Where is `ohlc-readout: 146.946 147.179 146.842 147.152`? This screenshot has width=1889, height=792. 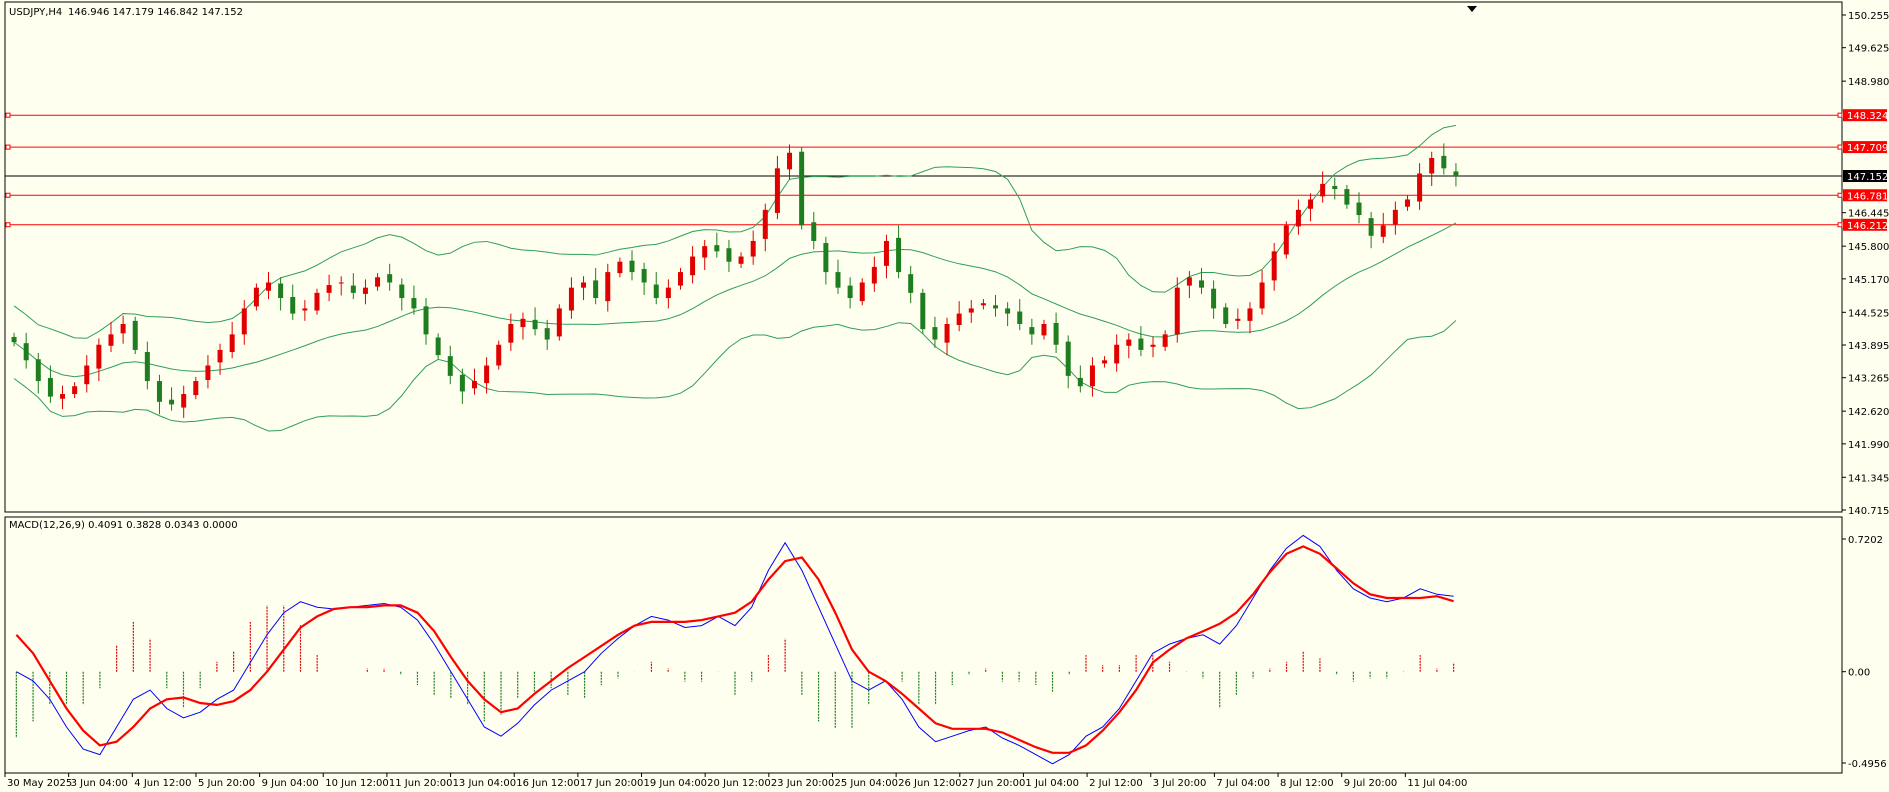 ohlc-readout: 146.946 147.179 146.842 147.152 is located at coordinates (155, 12).